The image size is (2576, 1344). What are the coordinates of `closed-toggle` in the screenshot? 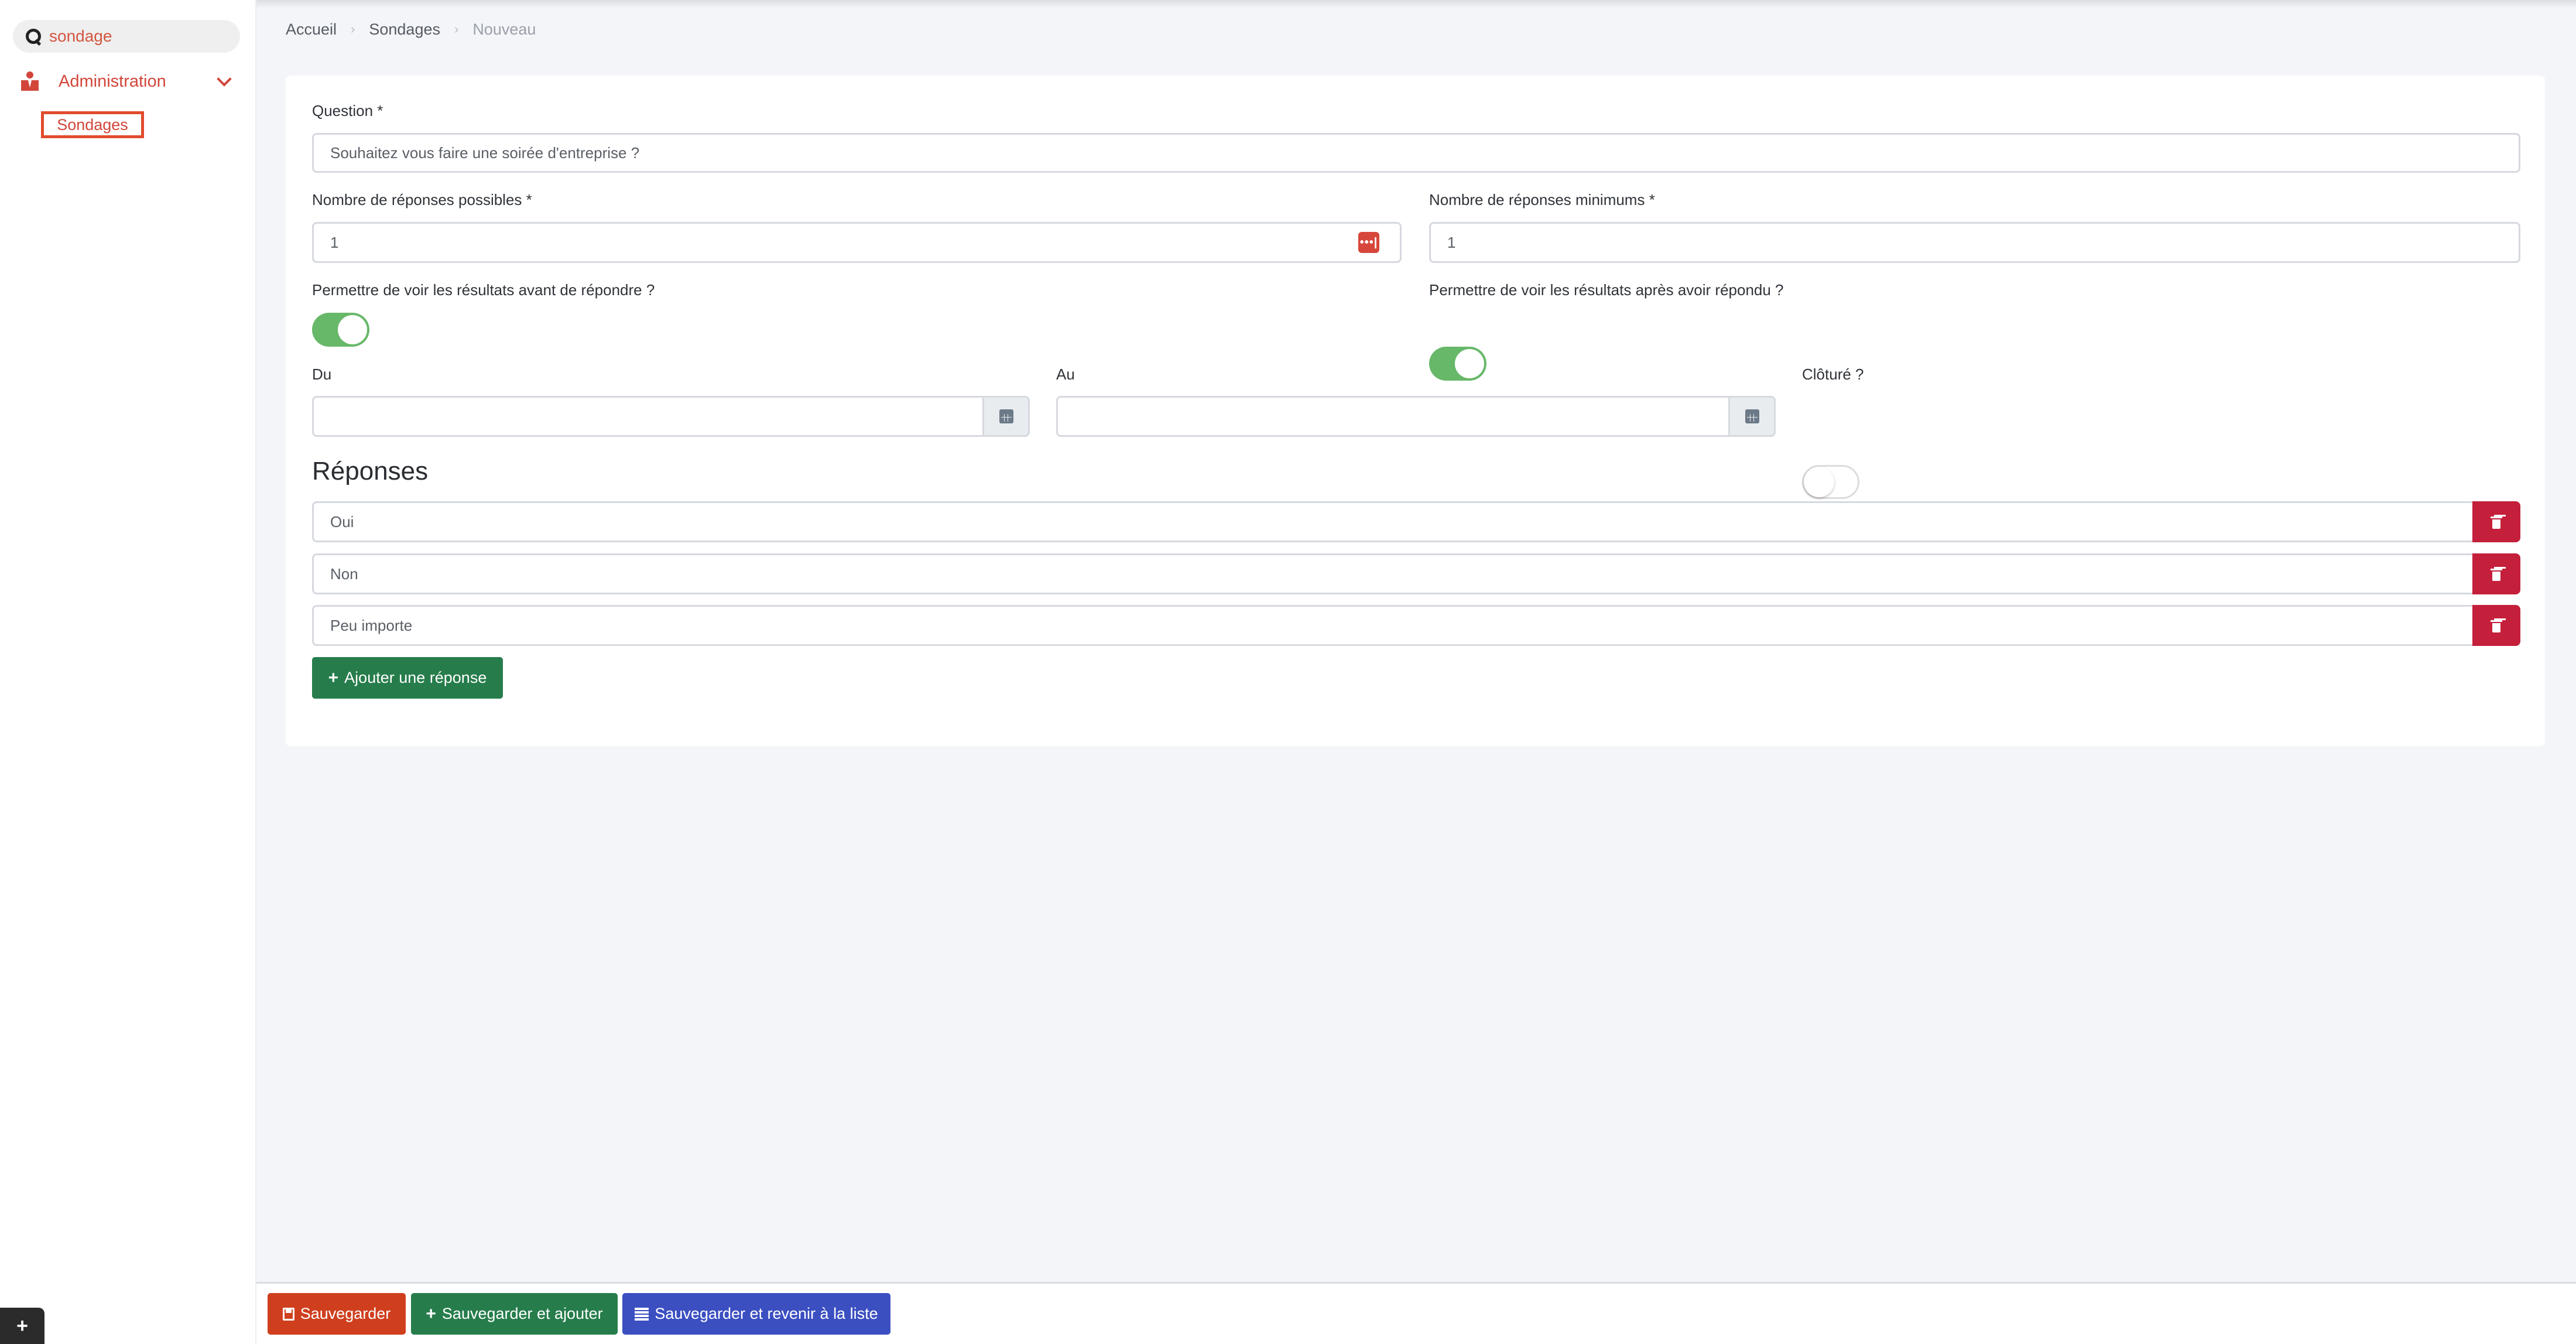 It's located at (1830, 482).